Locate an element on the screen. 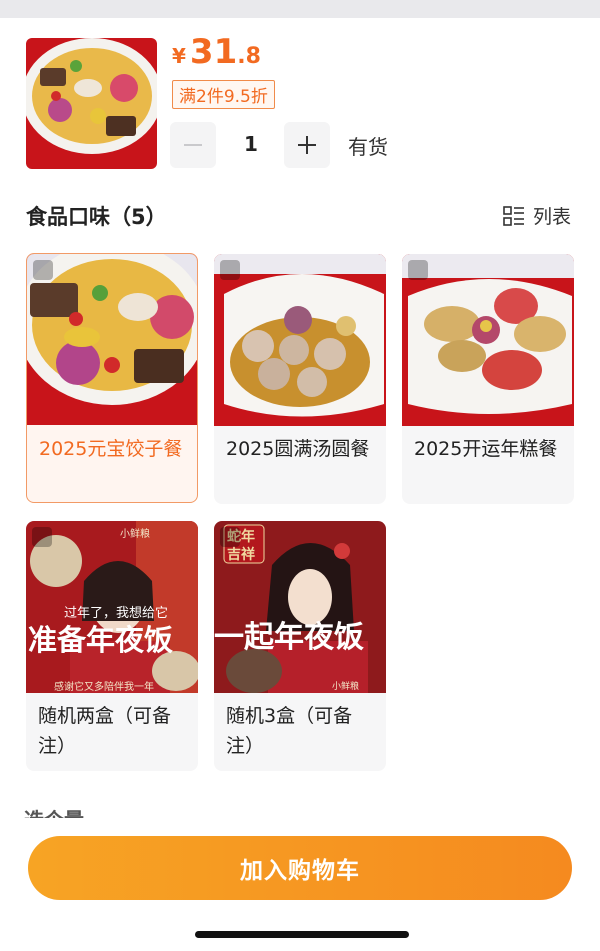 Image resolution: width=600 pixels, height=951 pixels. stock-status: 有货 is located at coordinates (368, 147).